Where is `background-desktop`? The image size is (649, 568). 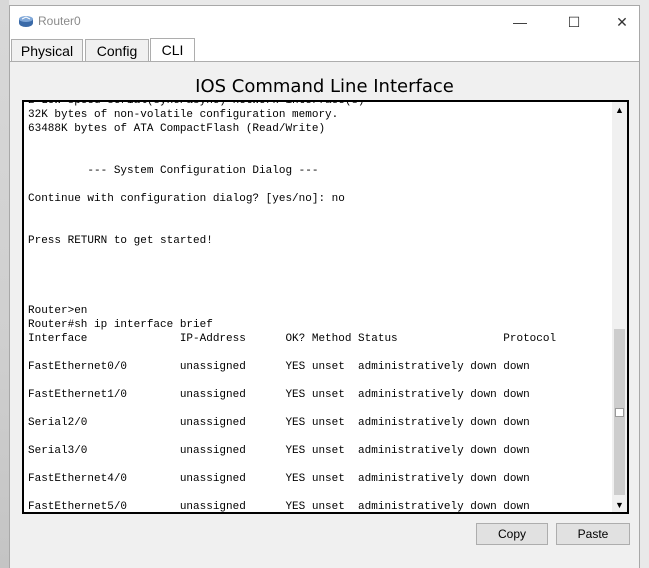 background-desktop is located at coordinates (4, 284).